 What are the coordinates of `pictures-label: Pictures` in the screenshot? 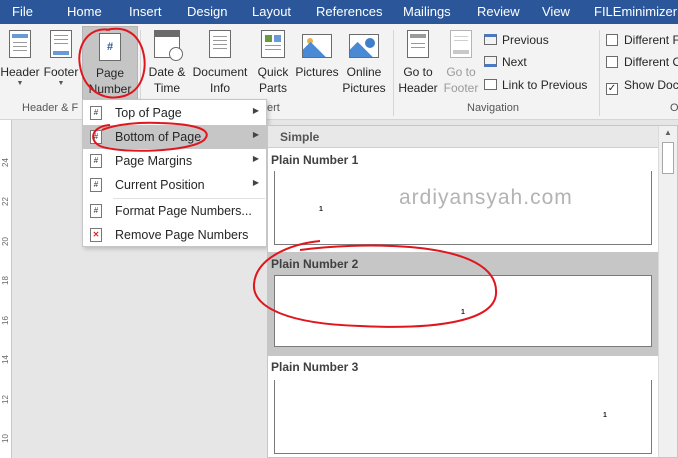 It's located at (317, 72).